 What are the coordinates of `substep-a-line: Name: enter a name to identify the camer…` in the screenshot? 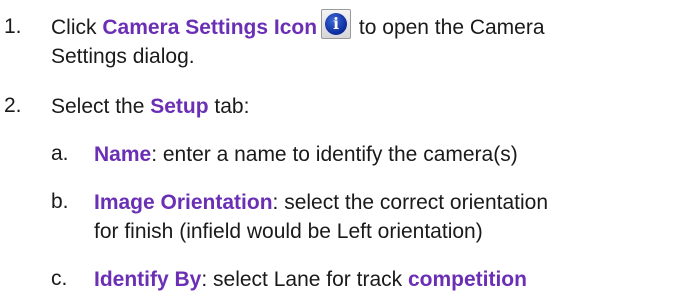 It's located at (306, 155).